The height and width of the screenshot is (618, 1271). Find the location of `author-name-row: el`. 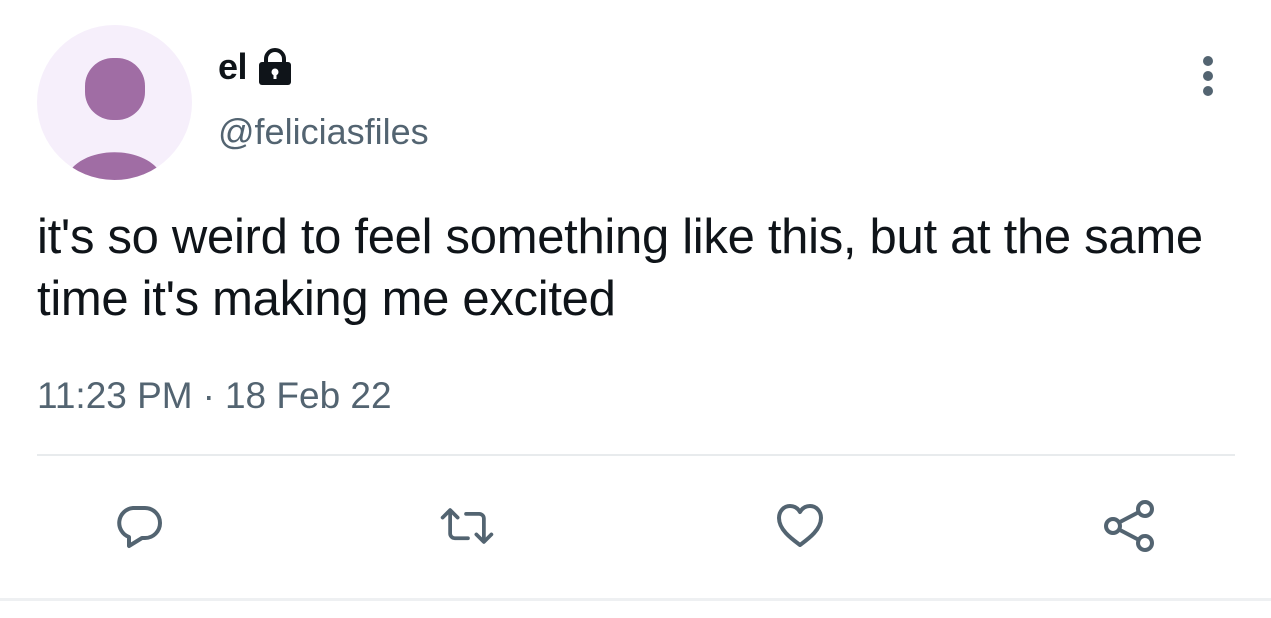

author-name-row: el is located at coordinates (256, 67).